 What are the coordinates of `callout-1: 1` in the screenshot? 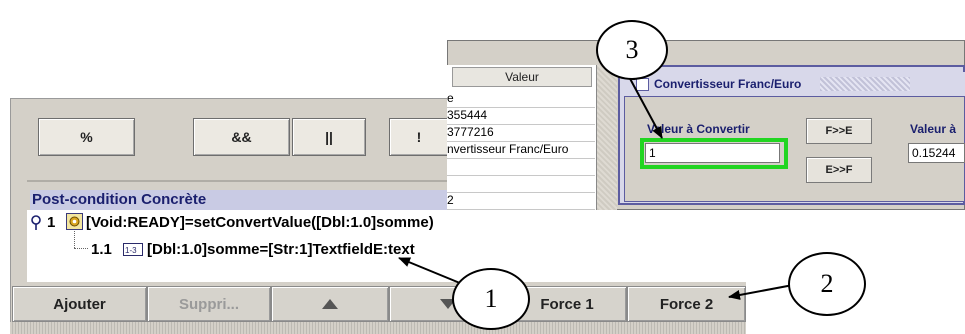 It's located at (491, 299).